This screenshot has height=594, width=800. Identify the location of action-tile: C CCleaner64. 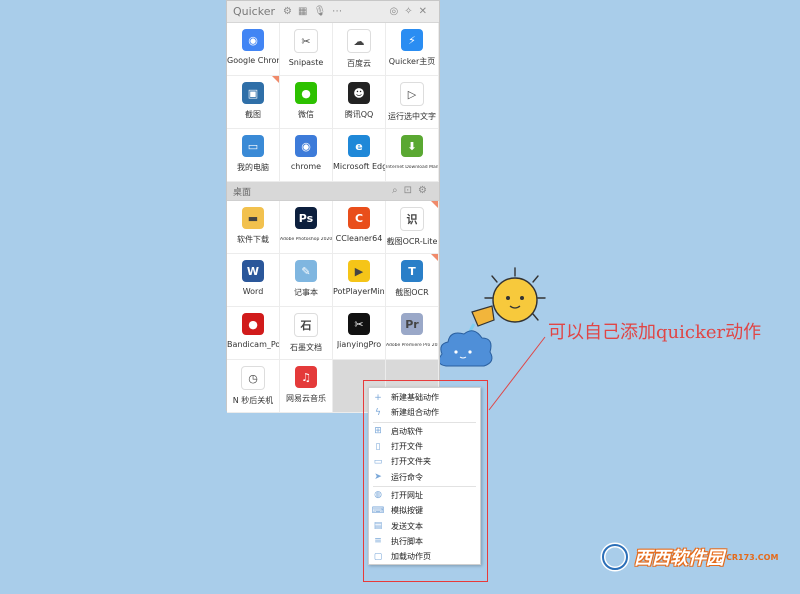
(359, 227).